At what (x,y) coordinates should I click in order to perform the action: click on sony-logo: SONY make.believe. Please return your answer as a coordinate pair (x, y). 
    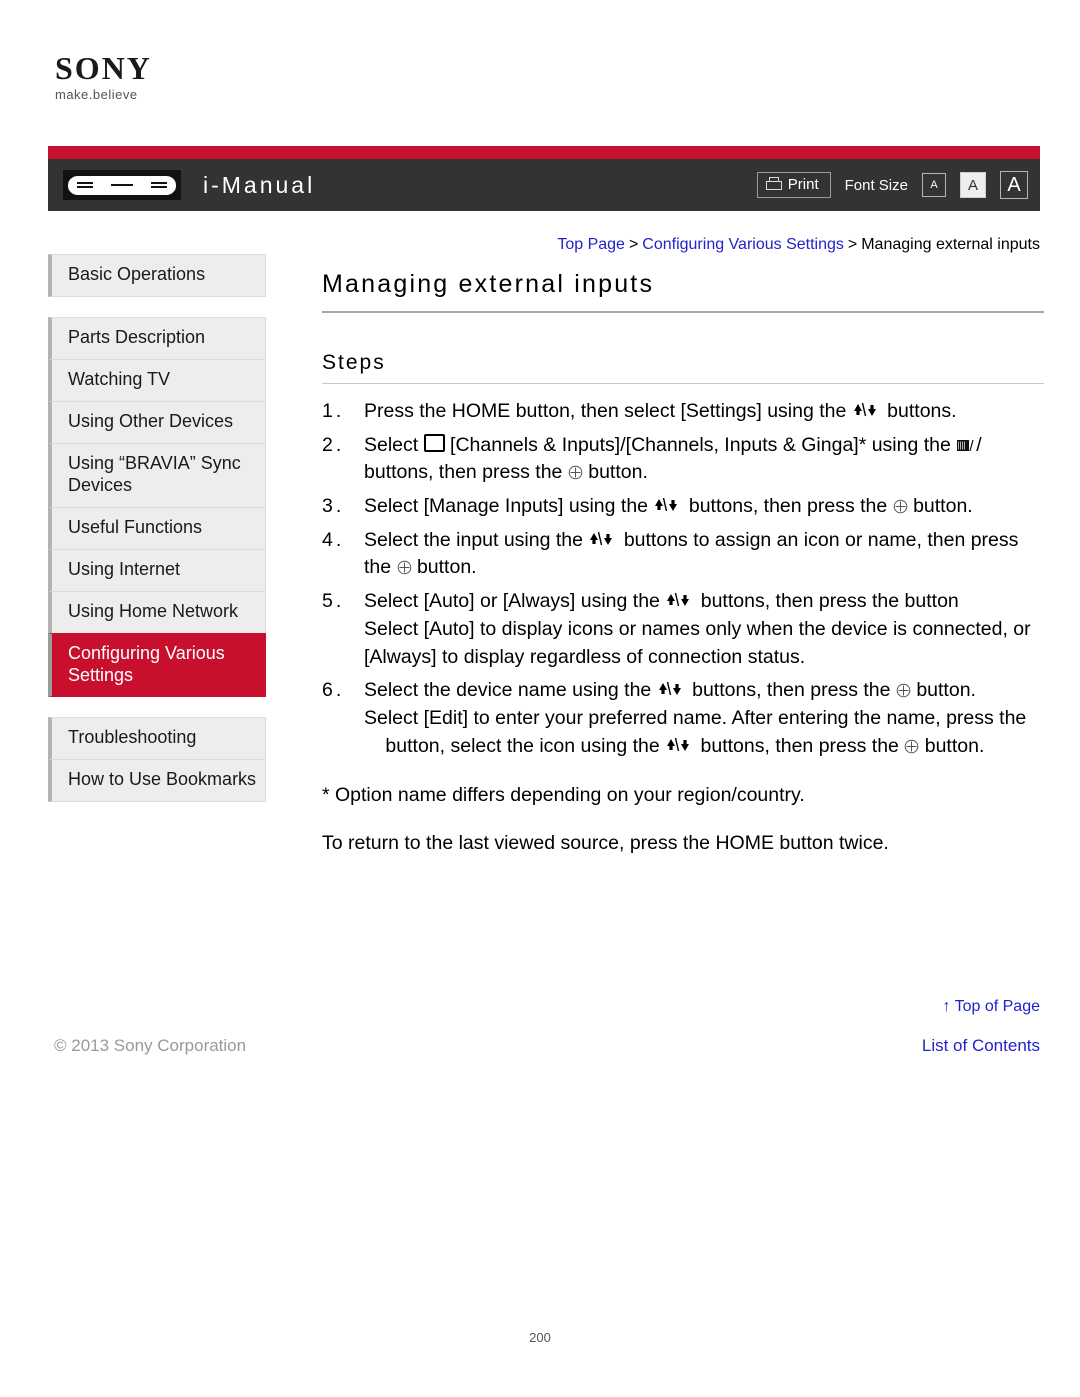
    Looking at the image, I should click on (185, 77).